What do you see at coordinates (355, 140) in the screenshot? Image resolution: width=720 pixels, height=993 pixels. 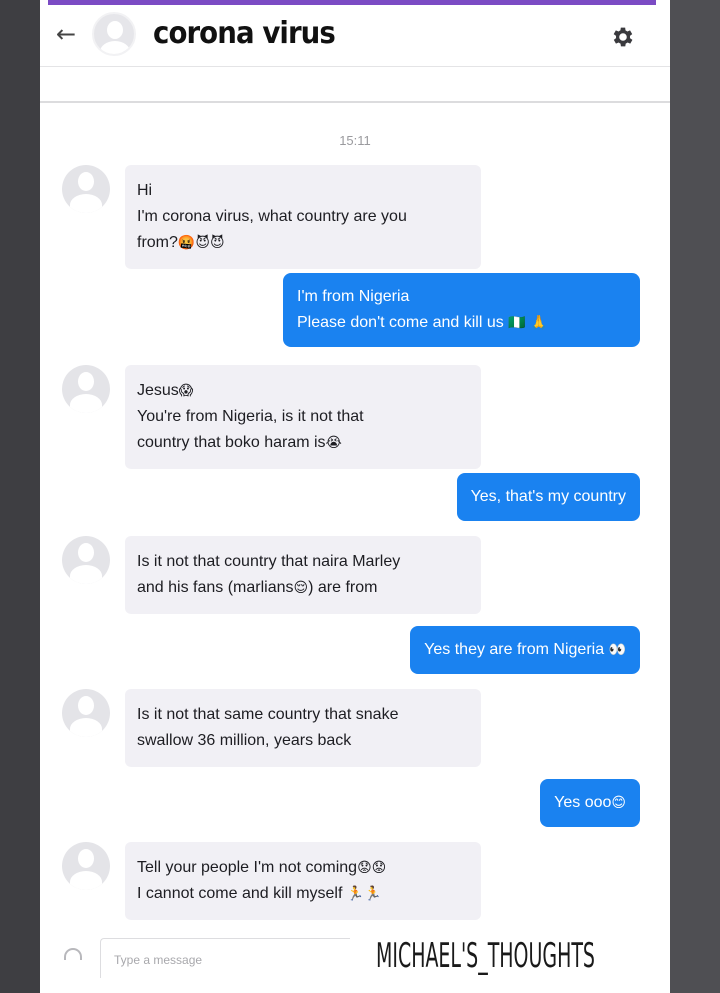 I see `message-timestamp: 15:11` at bounding box center [355, 140].